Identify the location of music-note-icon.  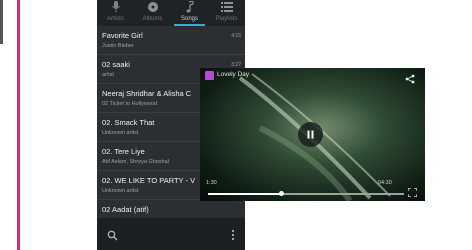
(189, 7).